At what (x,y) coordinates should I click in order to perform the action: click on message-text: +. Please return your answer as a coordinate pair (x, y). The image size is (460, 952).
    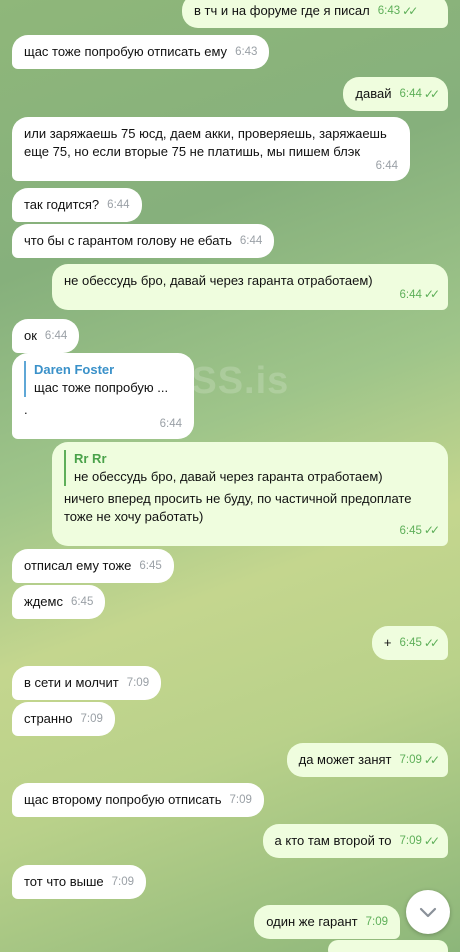
    Looking at the image, I should click on (387, 642).